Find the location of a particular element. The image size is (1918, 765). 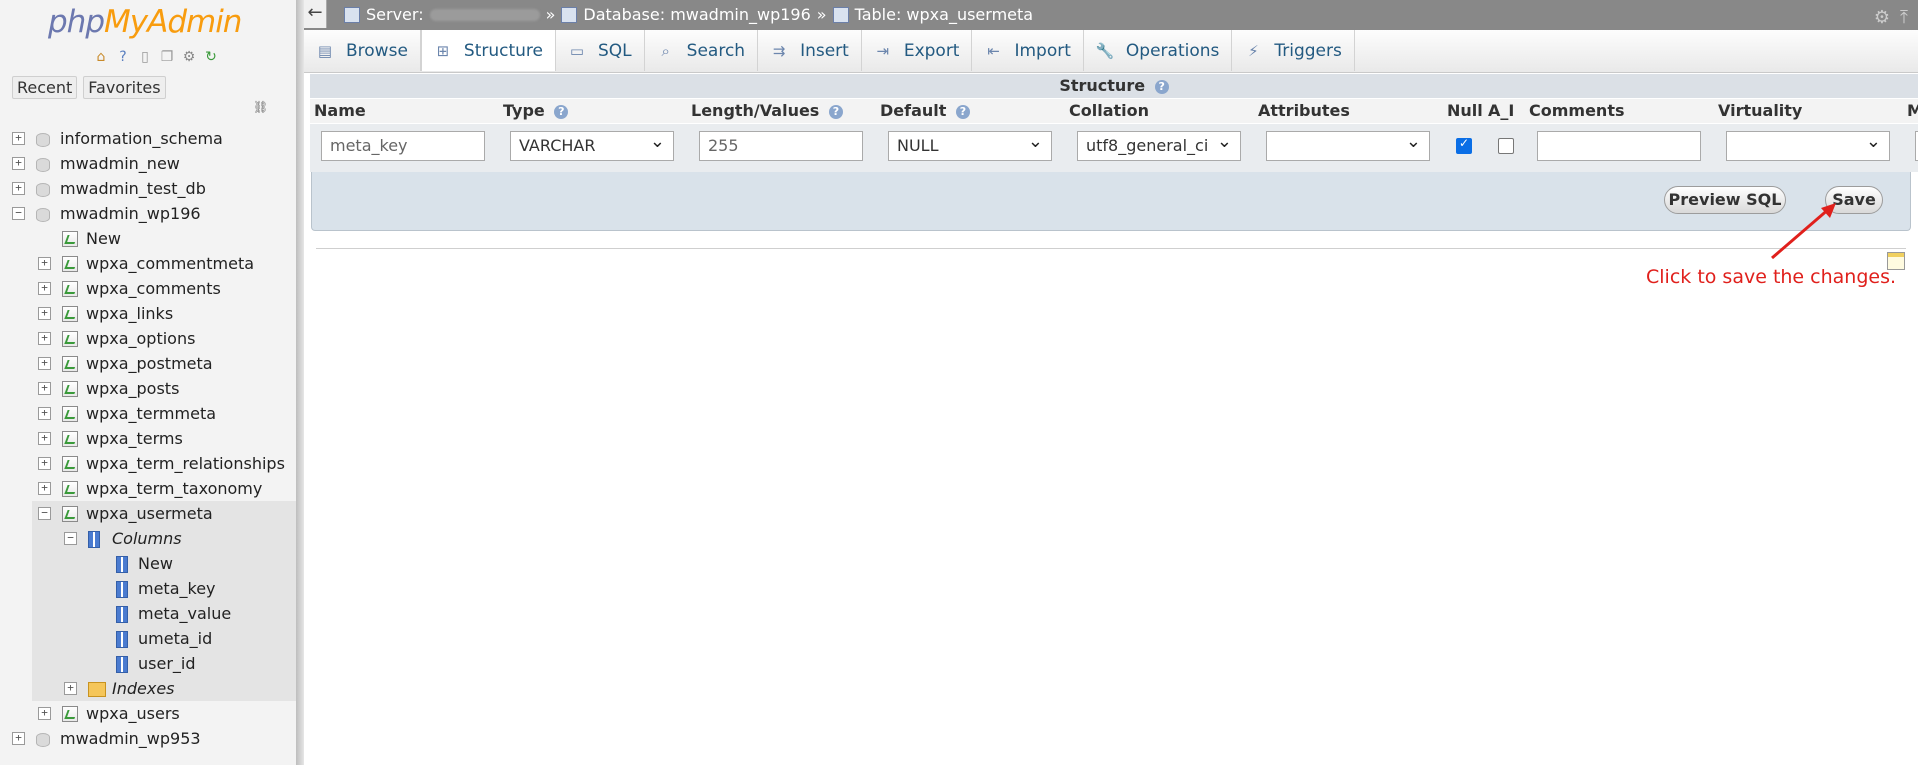

settings-icon: ⚙ is located at coordinates (189, 57).